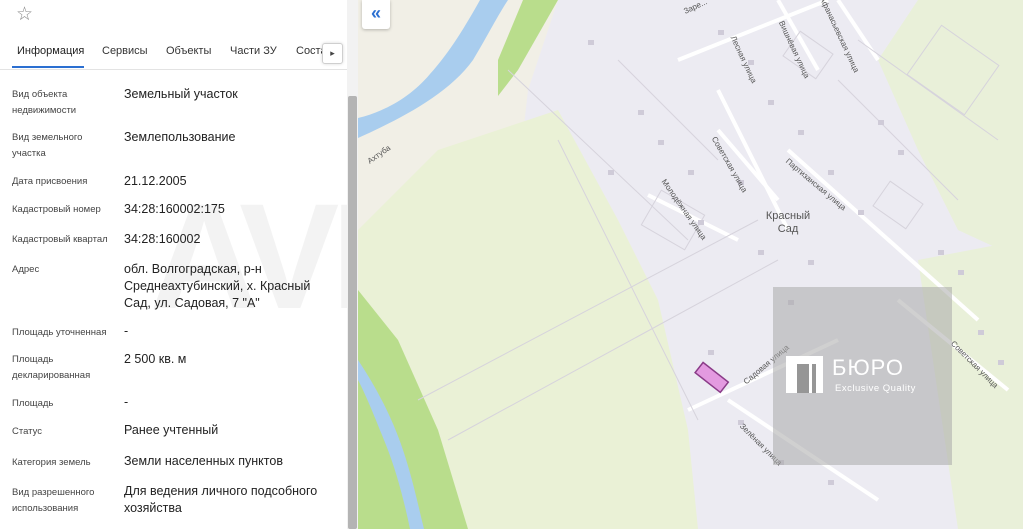  I want to click on row-label: Кадастровый квартал, so click(60, 239).